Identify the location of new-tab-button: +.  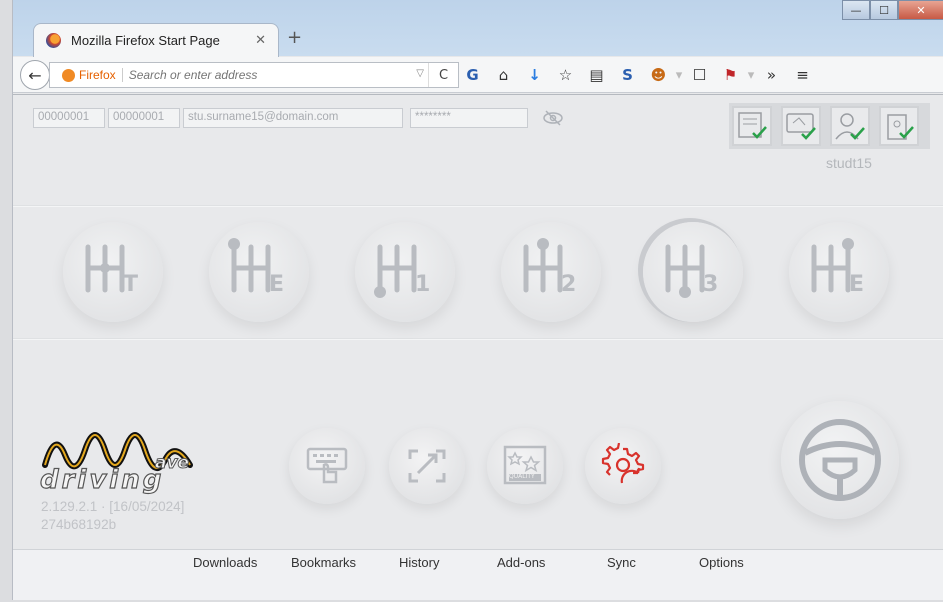
(294, 37).